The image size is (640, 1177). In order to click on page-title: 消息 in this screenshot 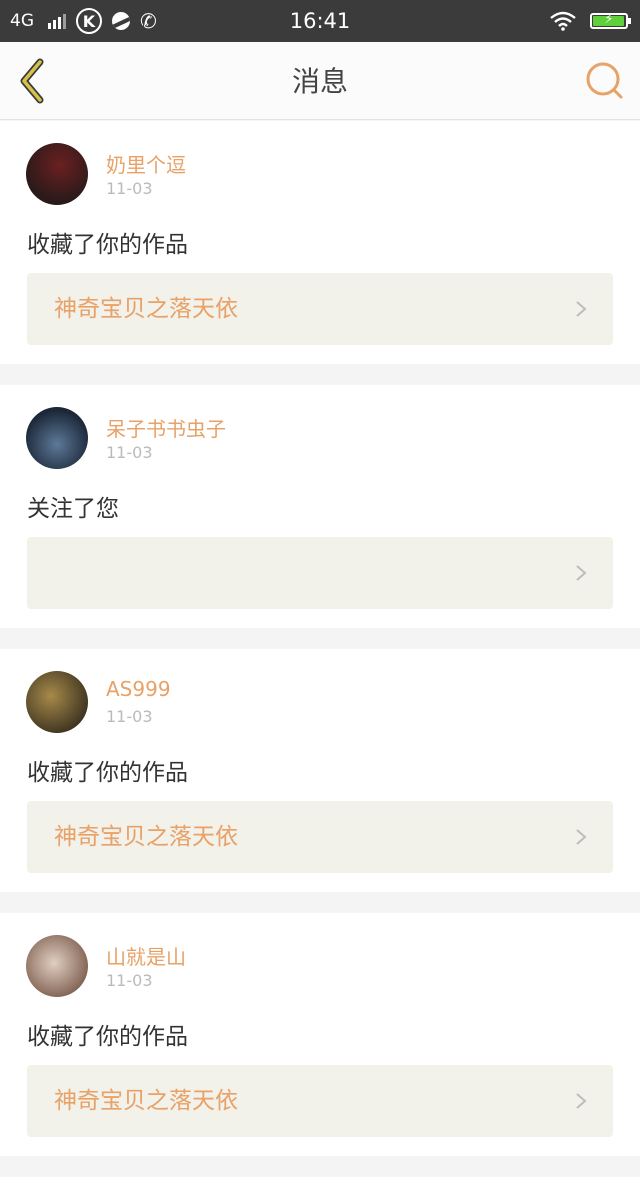, I will do `click(319, 81)`.